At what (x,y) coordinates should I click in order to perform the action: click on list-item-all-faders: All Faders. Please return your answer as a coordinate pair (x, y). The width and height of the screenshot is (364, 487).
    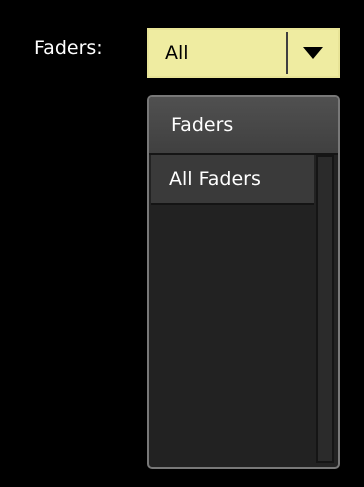
    Looking at the image, I should click on (232, 180).